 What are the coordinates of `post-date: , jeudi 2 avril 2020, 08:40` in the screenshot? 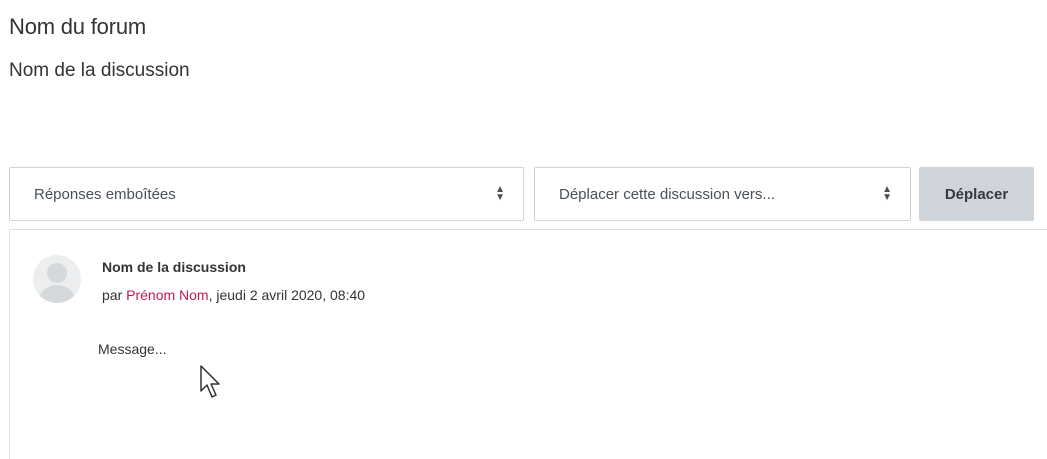 It's located at (287, 295).